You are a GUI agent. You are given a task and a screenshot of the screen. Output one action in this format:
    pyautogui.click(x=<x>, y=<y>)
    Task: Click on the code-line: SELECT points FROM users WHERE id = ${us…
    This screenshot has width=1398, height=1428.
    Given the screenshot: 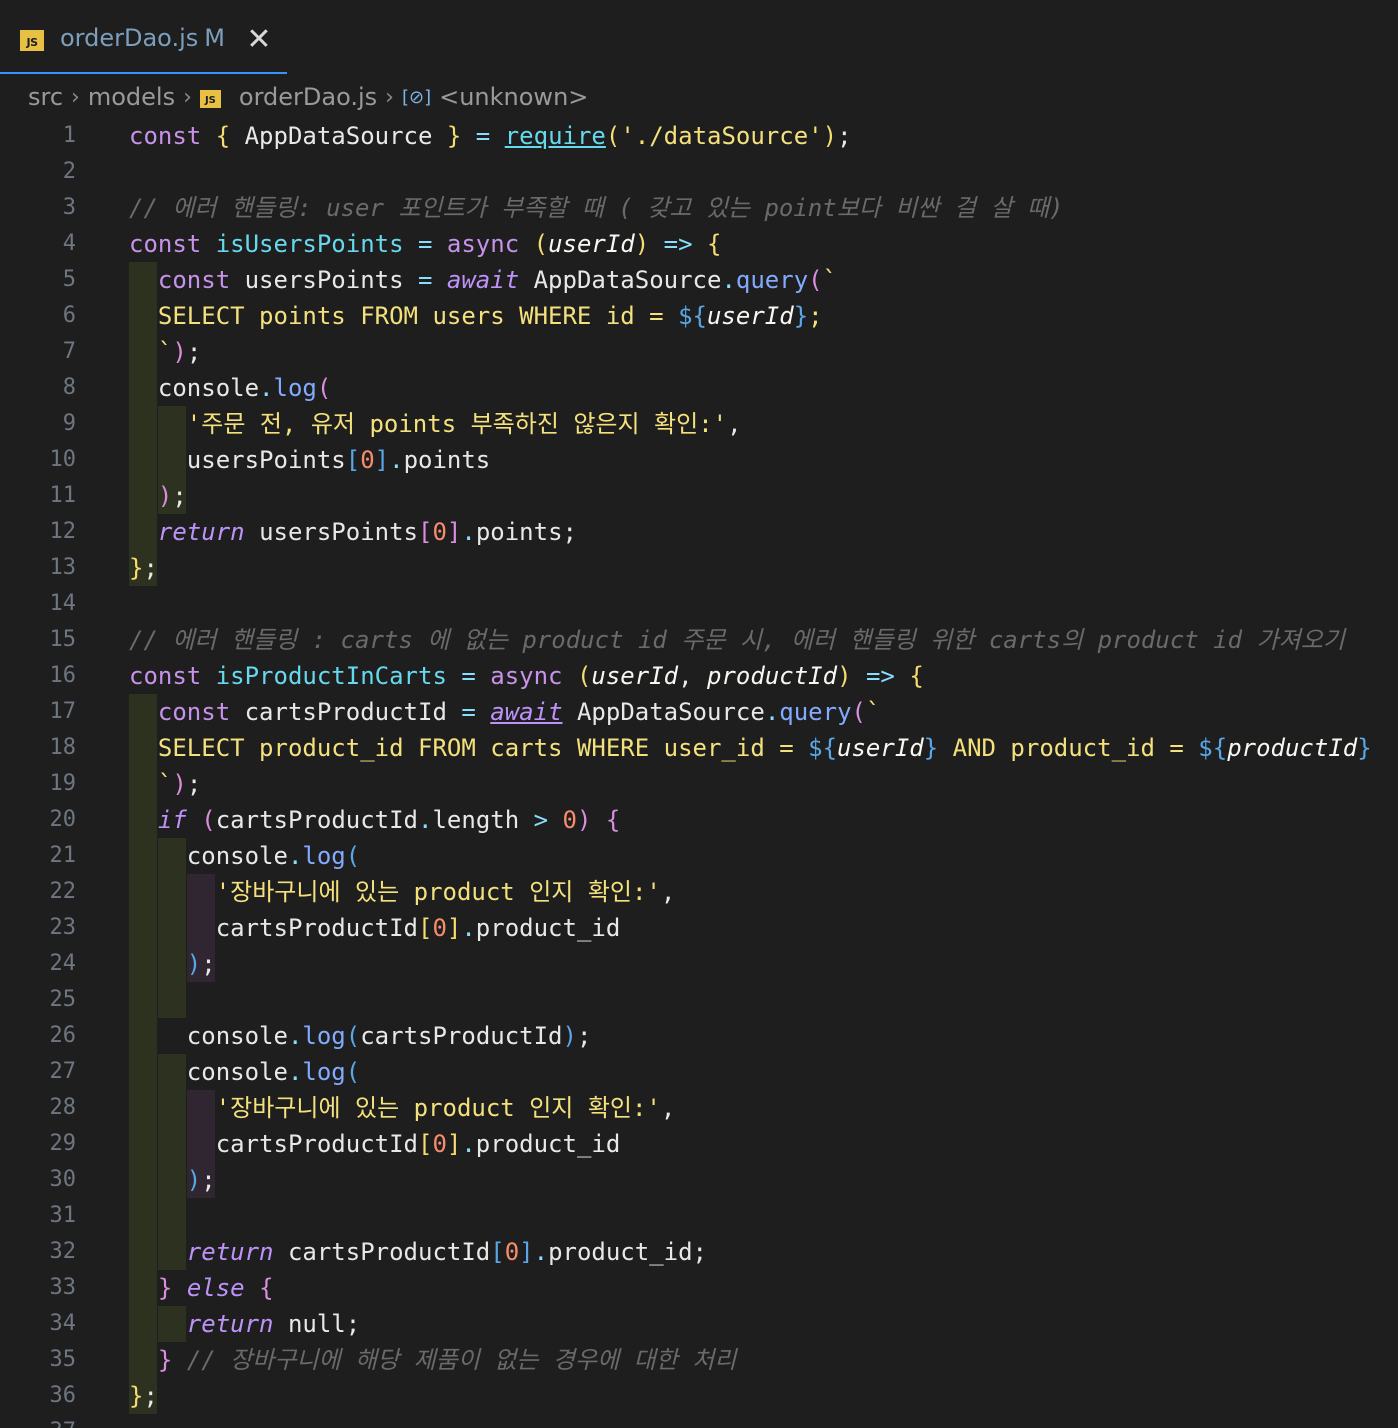 What is the action you would take?
    pyautogui.click(x=476, y=316)
    